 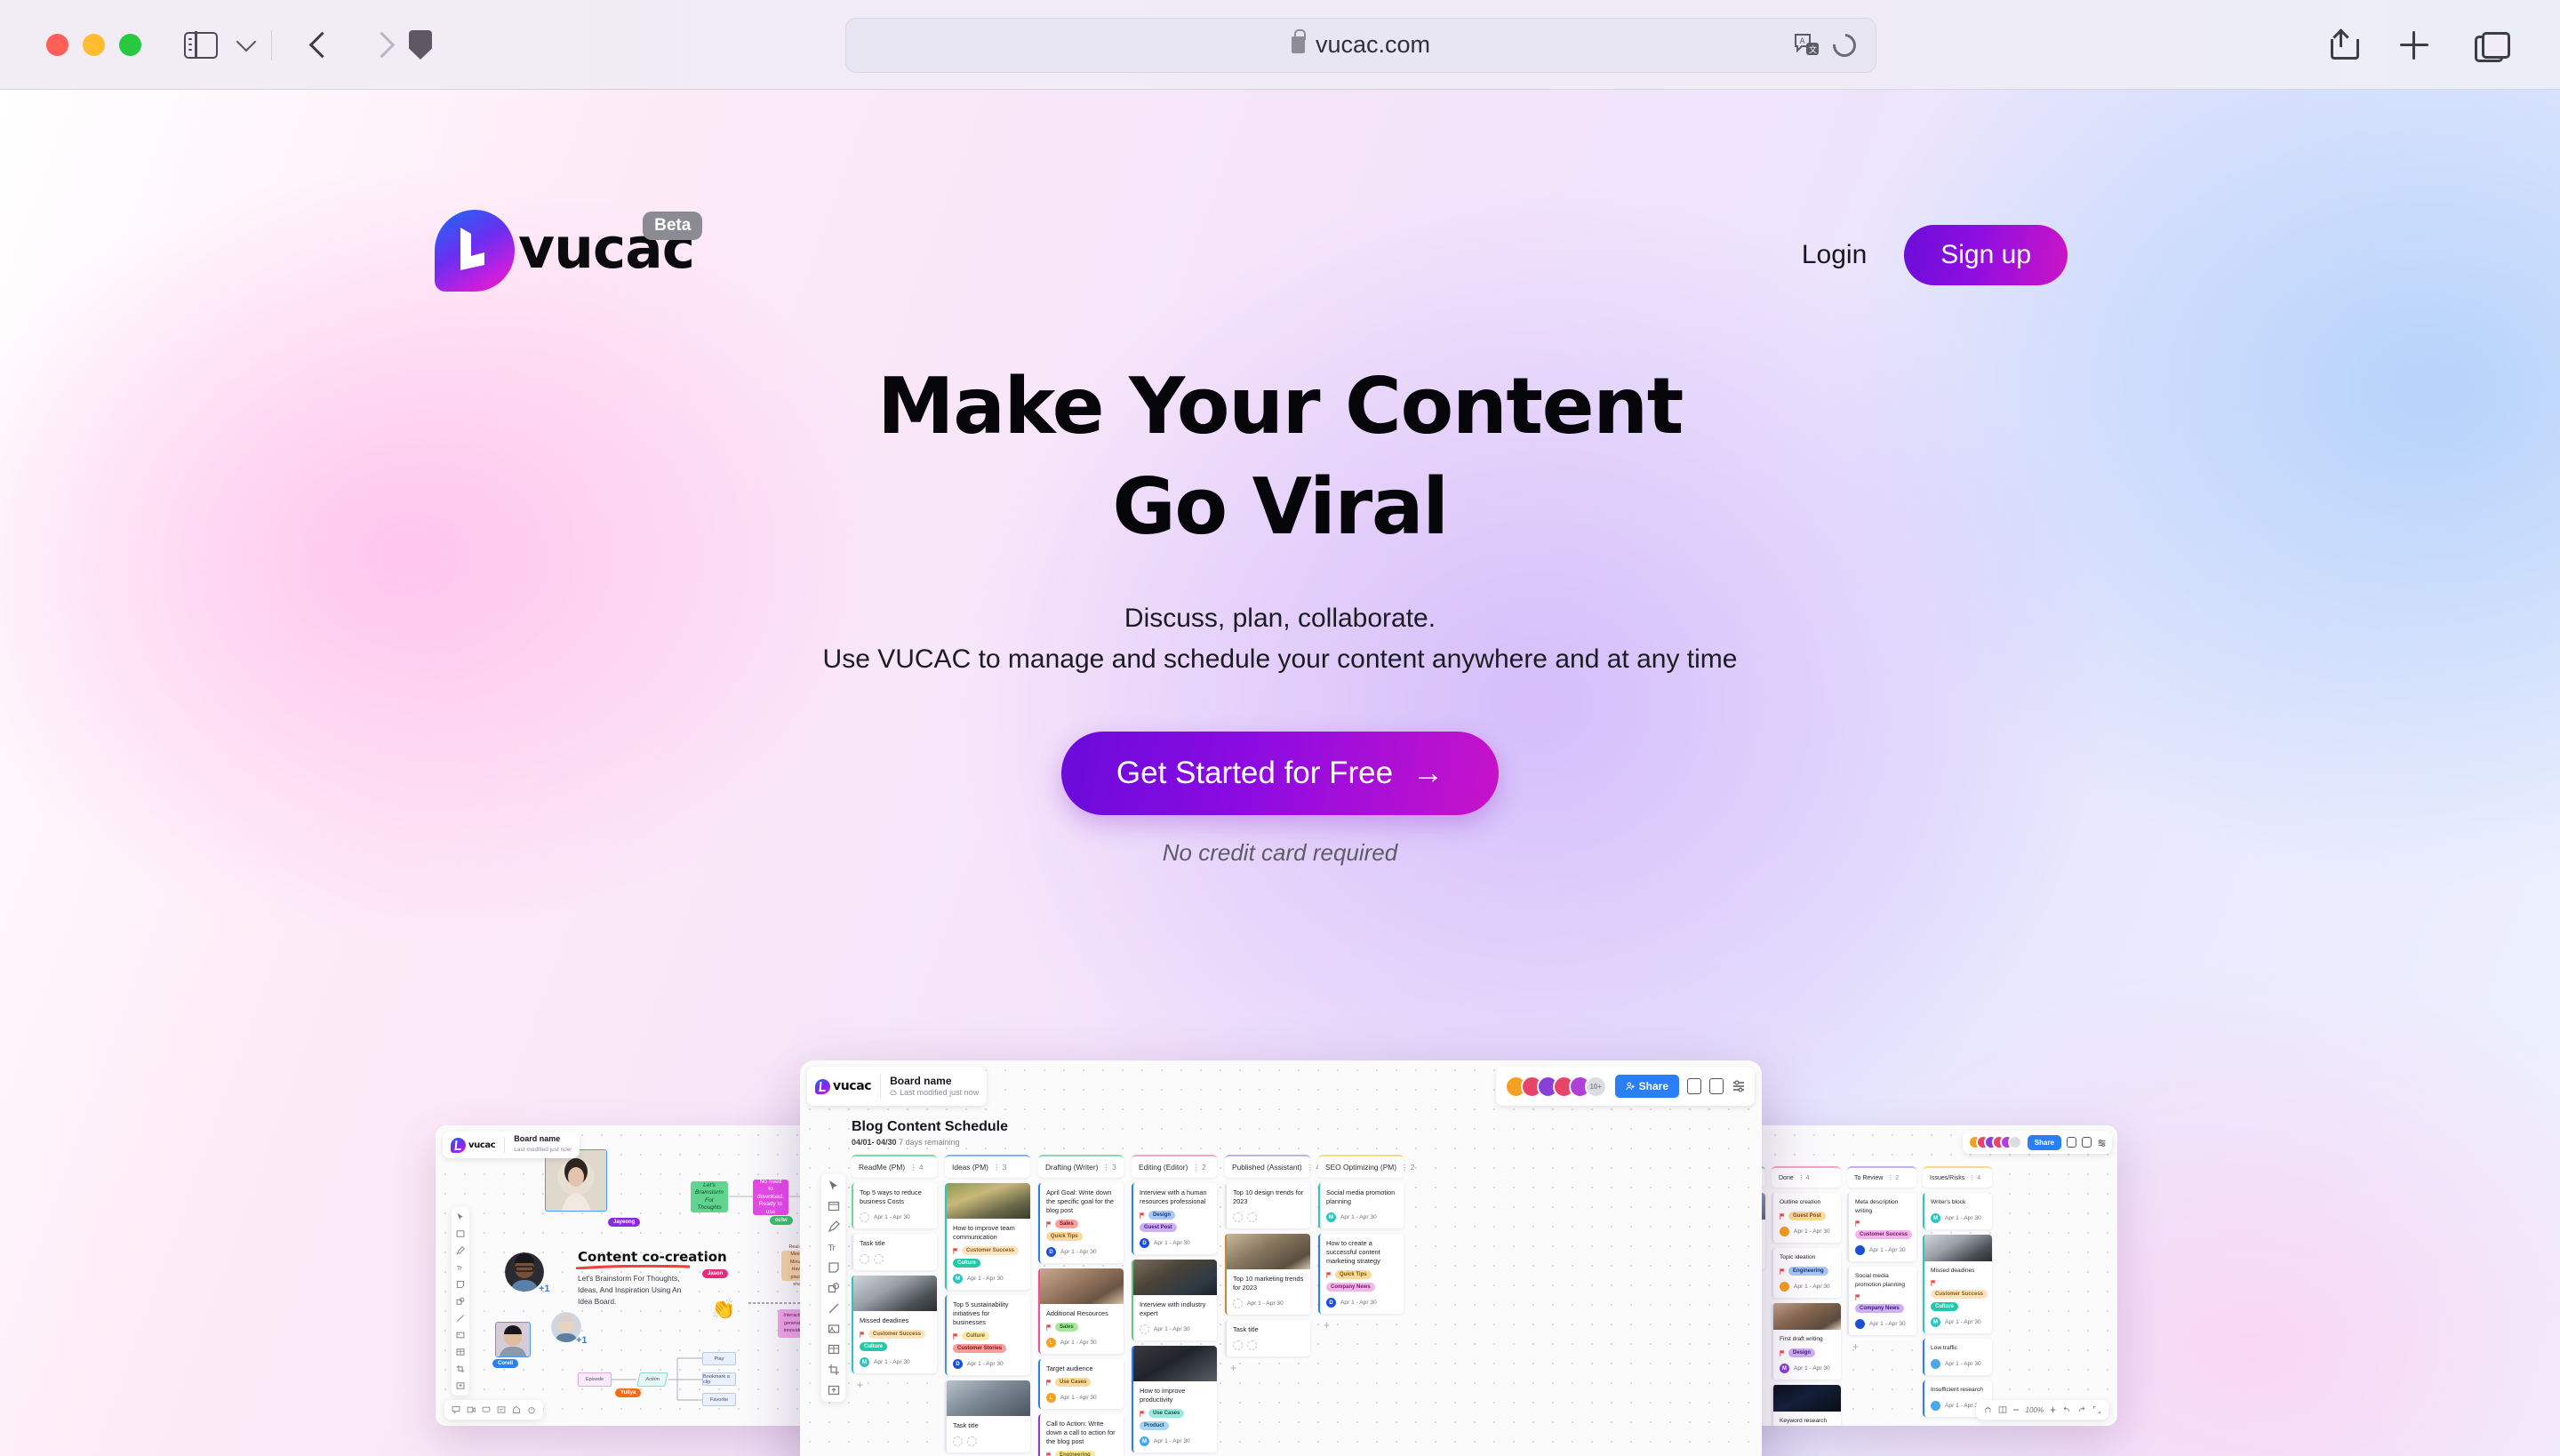 What do you see at coordinates (220, 45) in the screenshot?
I see `sidebar-toggle-button` at bounding box center [220, 45].